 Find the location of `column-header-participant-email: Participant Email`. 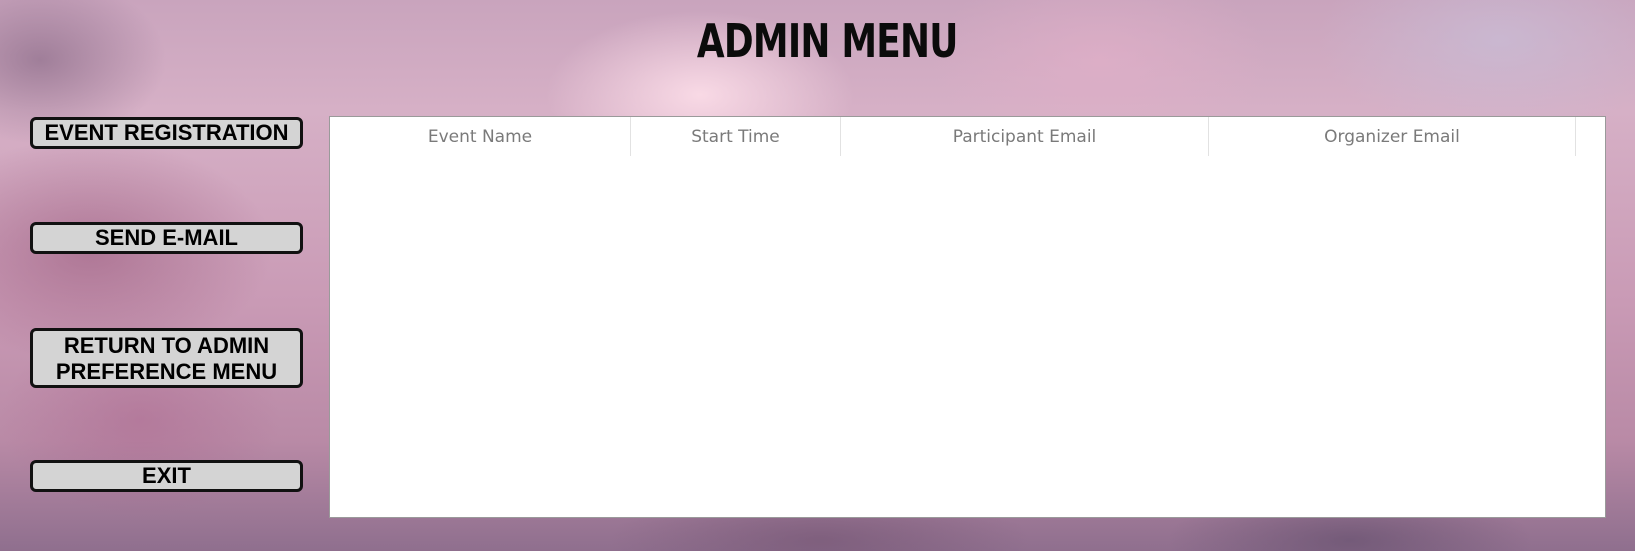

column-header-participant-email: Participant Email is located at coordinates (1025, 136).